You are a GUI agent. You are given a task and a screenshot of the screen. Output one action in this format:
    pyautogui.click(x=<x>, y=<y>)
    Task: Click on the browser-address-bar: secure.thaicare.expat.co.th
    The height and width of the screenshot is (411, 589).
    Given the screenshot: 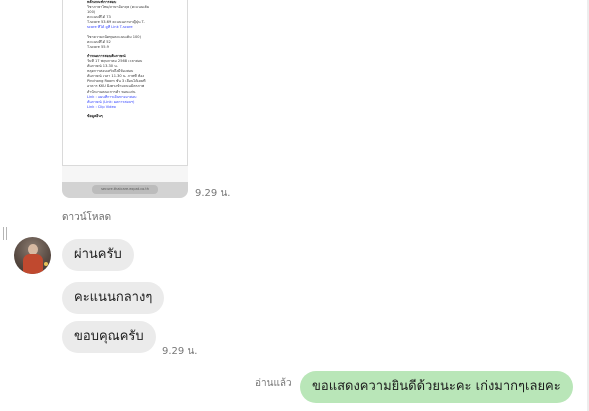 What is the action you would take?
    pyautogui.click(x=125, y=190)
    